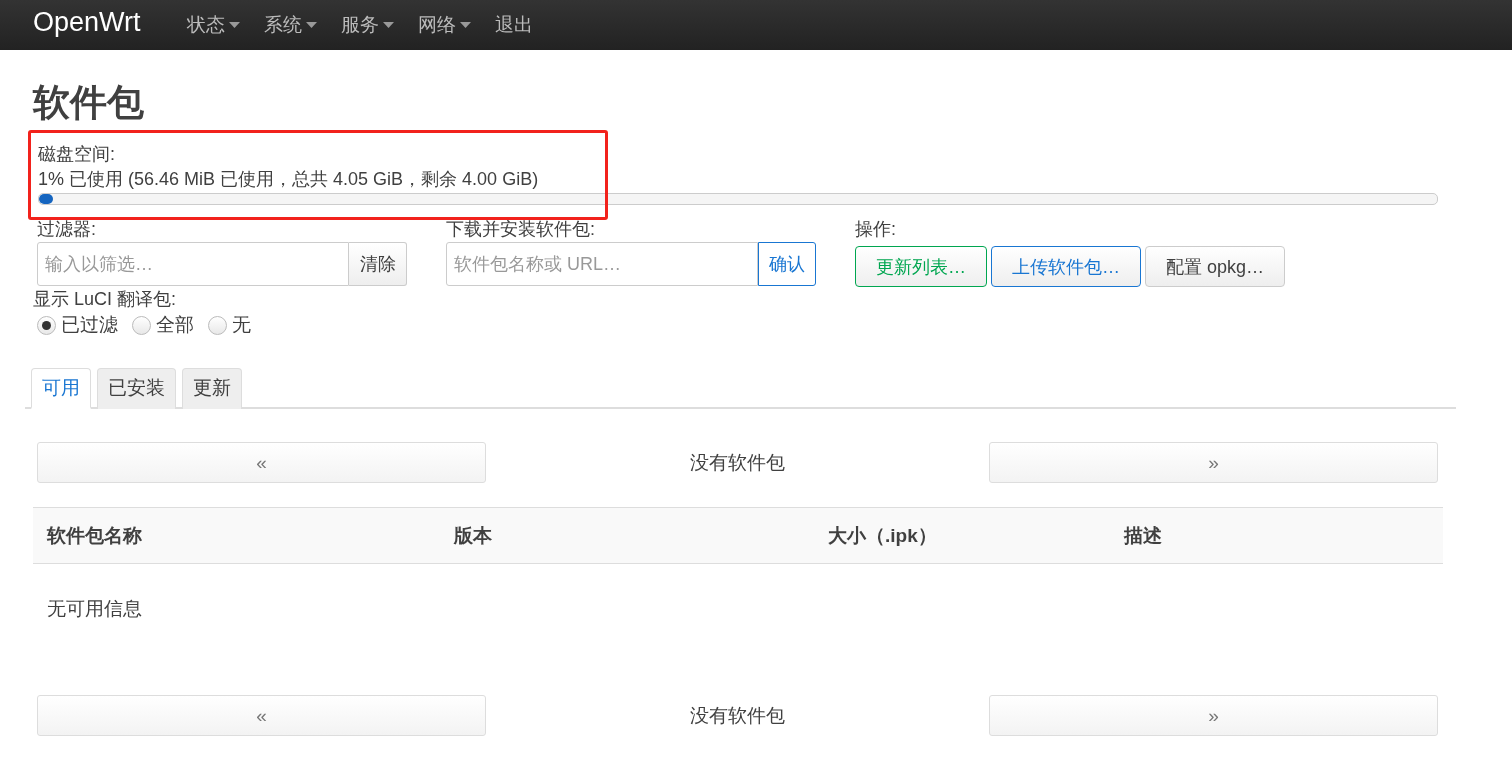 This screenshot has height=766, width=1512. Describe the element at coordinates (883, 535) in the screenshot. I see `column-header: 大小（.ipk）` at that location.